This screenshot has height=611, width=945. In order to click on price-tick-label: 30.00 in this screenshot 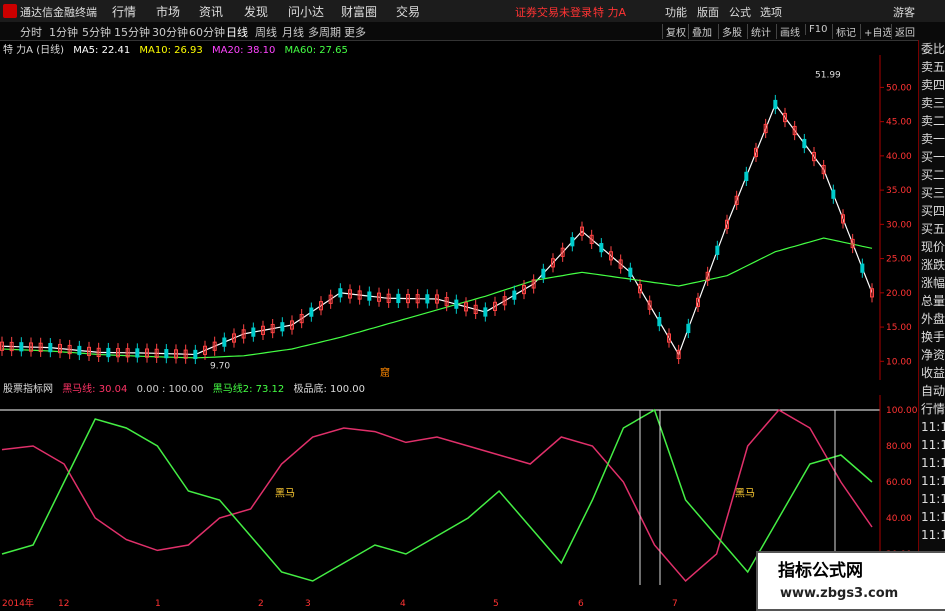, I will do `click(899, 225)`.